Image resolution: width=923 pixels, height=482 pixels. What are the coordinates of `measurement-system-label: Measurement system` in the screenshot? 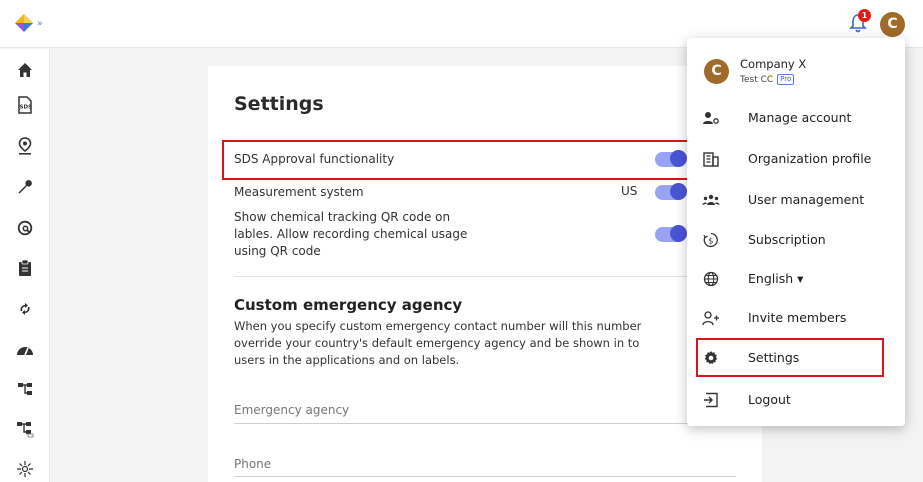 It's located at (299, 192).